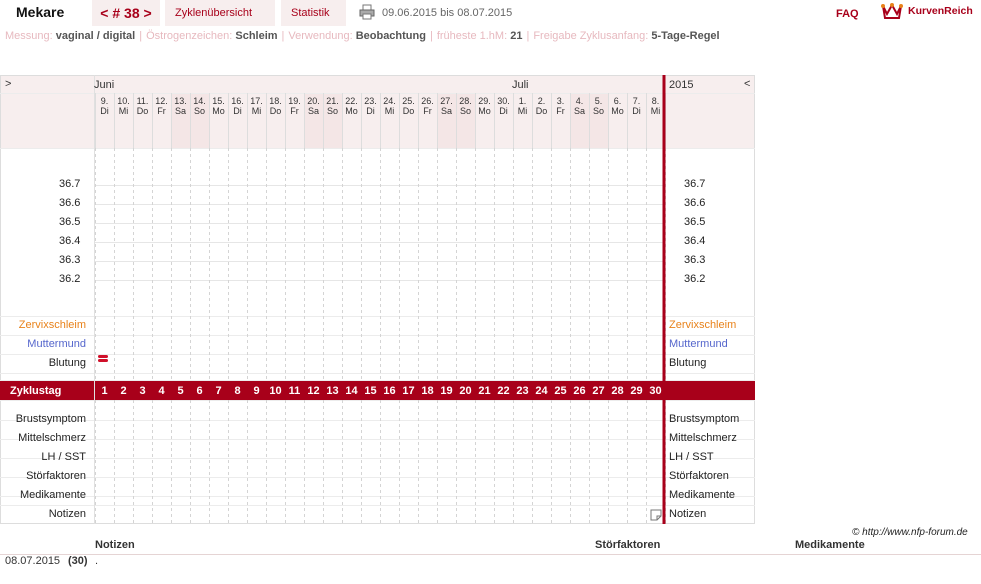 The width and height of the screenshot is (981, 584). What do you see at coordinates (655, 391) in the screenshot?
I see `cycle-day-number: 30` at bounding box center [655, 391].